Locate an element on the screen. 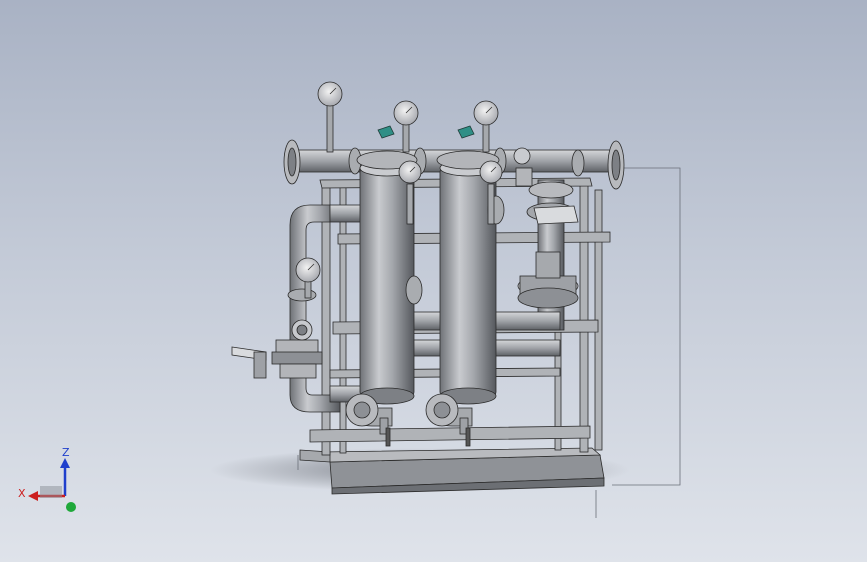 Image resolution: width=867 pixels, height=562 pixels. coordinate-triad: Z X is located at coordinates (47, 479).